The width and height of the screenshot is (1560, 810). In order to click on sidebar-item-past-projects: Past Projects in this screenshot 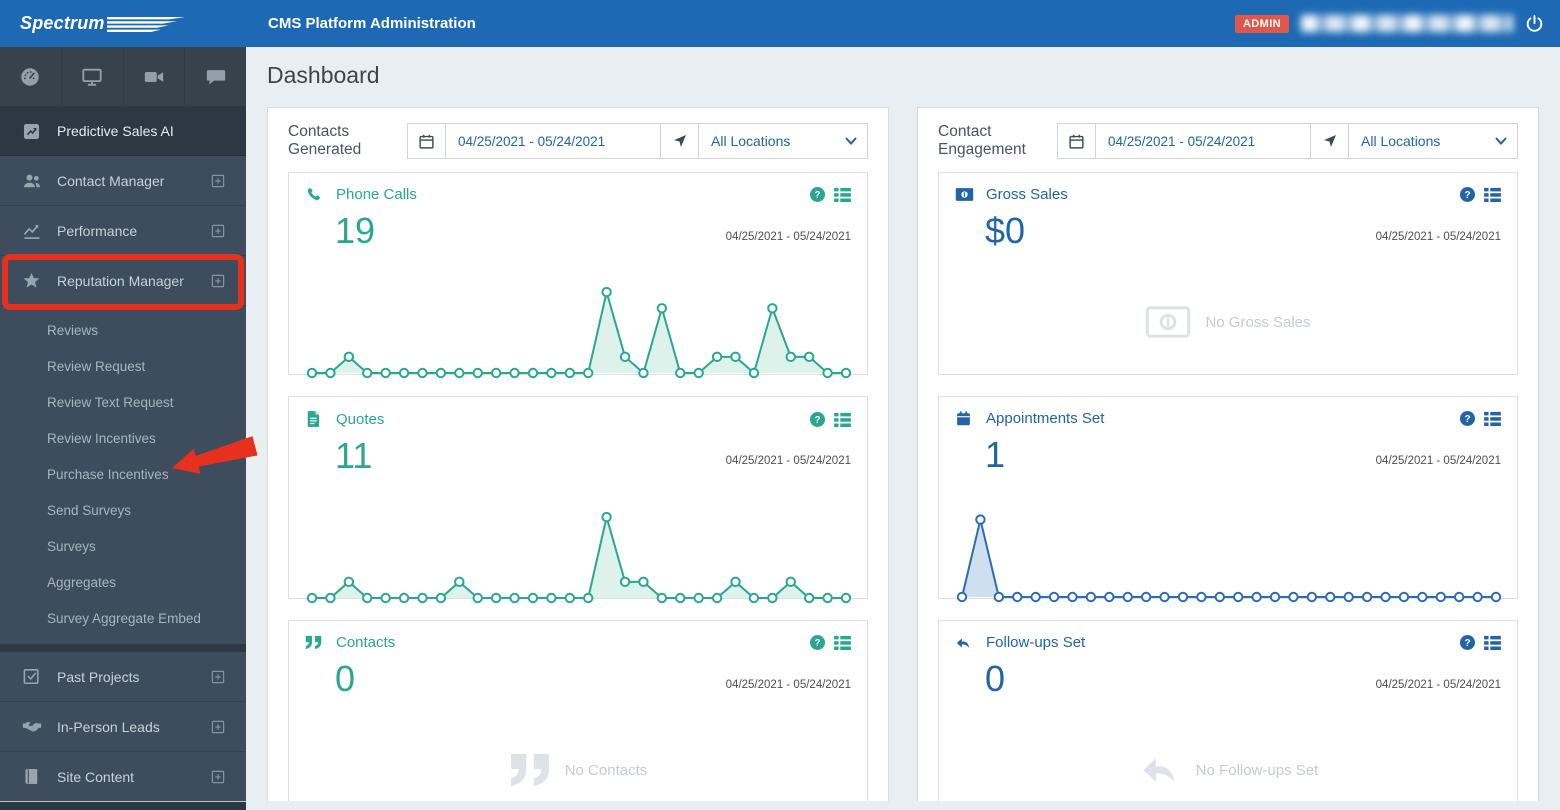, I will do `click(123, 677)`.